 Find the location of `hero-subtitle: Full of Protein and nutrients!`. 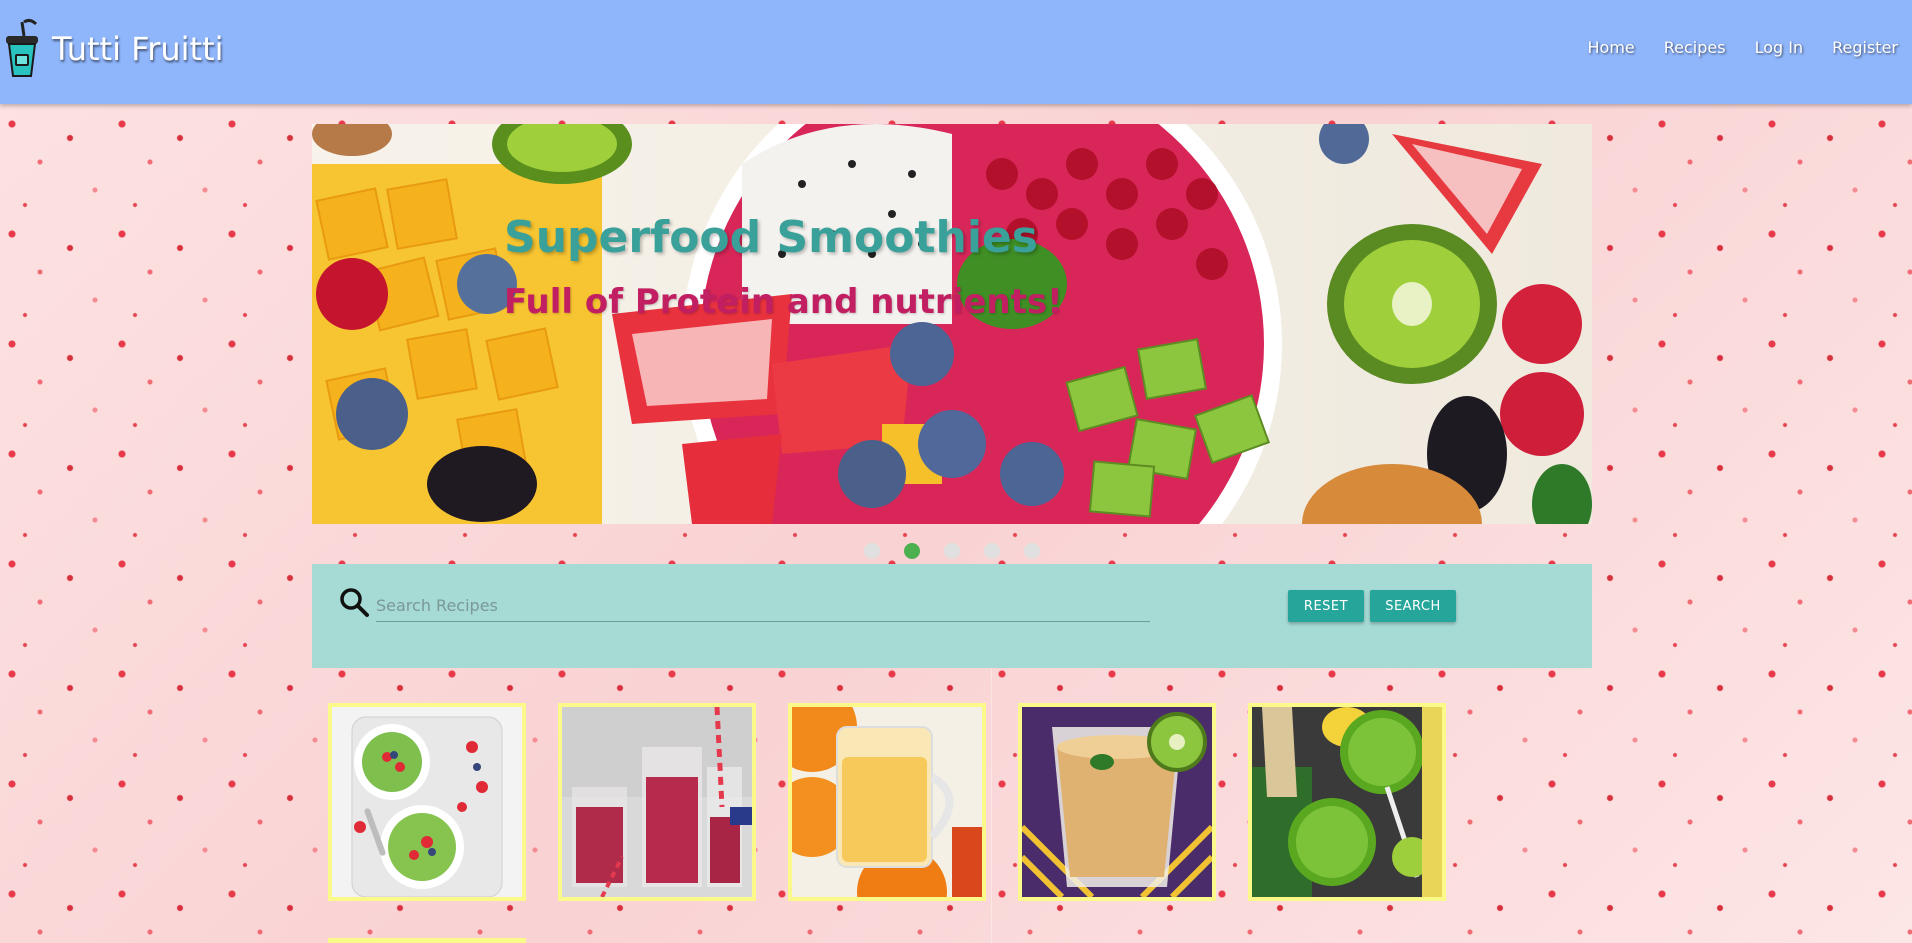

hero-subtitle: Full of Protein and nutrients! is located at coordinates (783, 302).